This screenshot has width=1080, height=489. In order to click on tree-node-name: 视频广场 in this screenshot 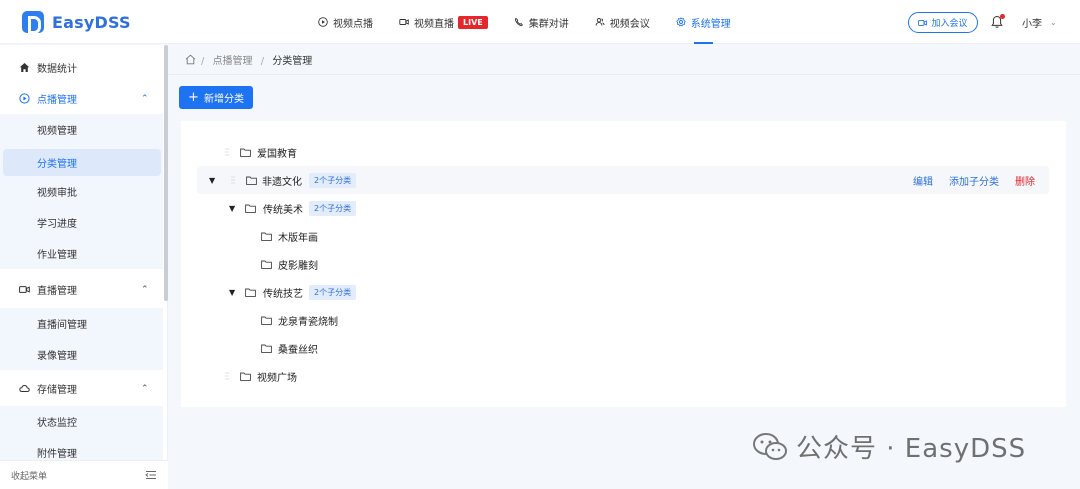, I will do `click(277, 378)`.